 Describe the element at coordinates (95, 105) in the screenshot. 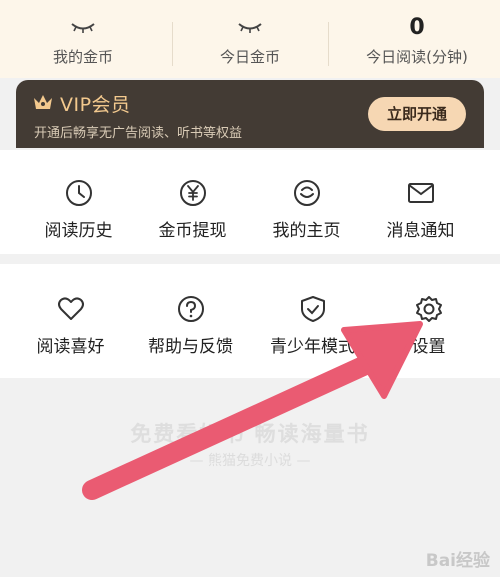

I see `vip-title: VIP会员` at that location.